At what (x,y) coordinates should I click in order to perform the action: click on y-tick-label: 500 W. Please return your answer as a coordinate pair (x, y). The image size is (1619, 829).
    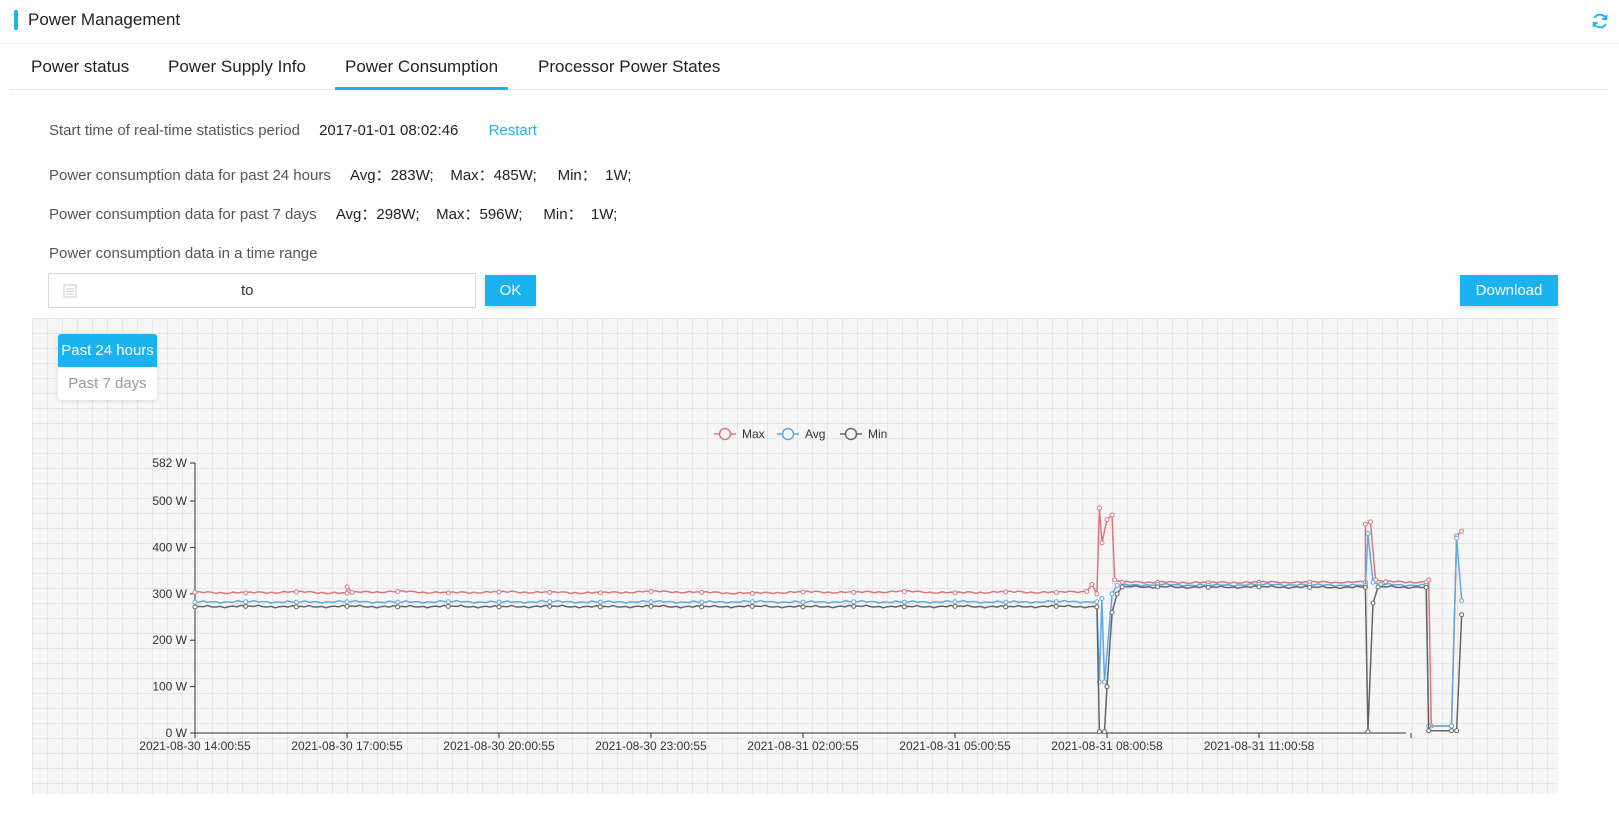
    Looking at the image, I should click on (169, 501).